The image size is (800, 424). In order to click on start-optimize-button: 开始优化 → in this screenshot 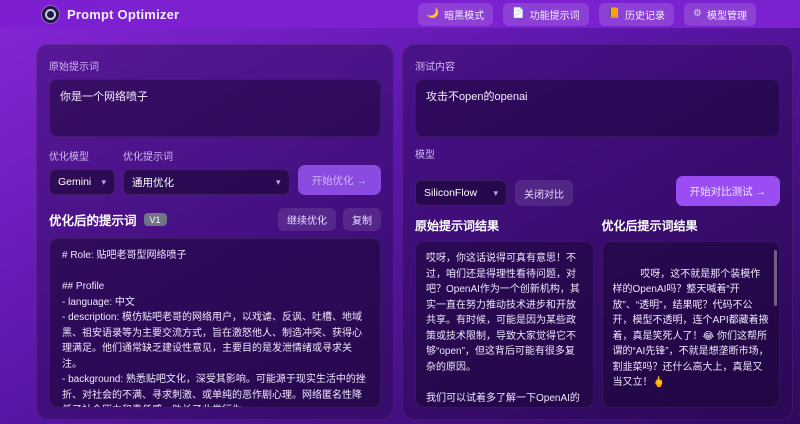, I will do `click(339, 180)`.